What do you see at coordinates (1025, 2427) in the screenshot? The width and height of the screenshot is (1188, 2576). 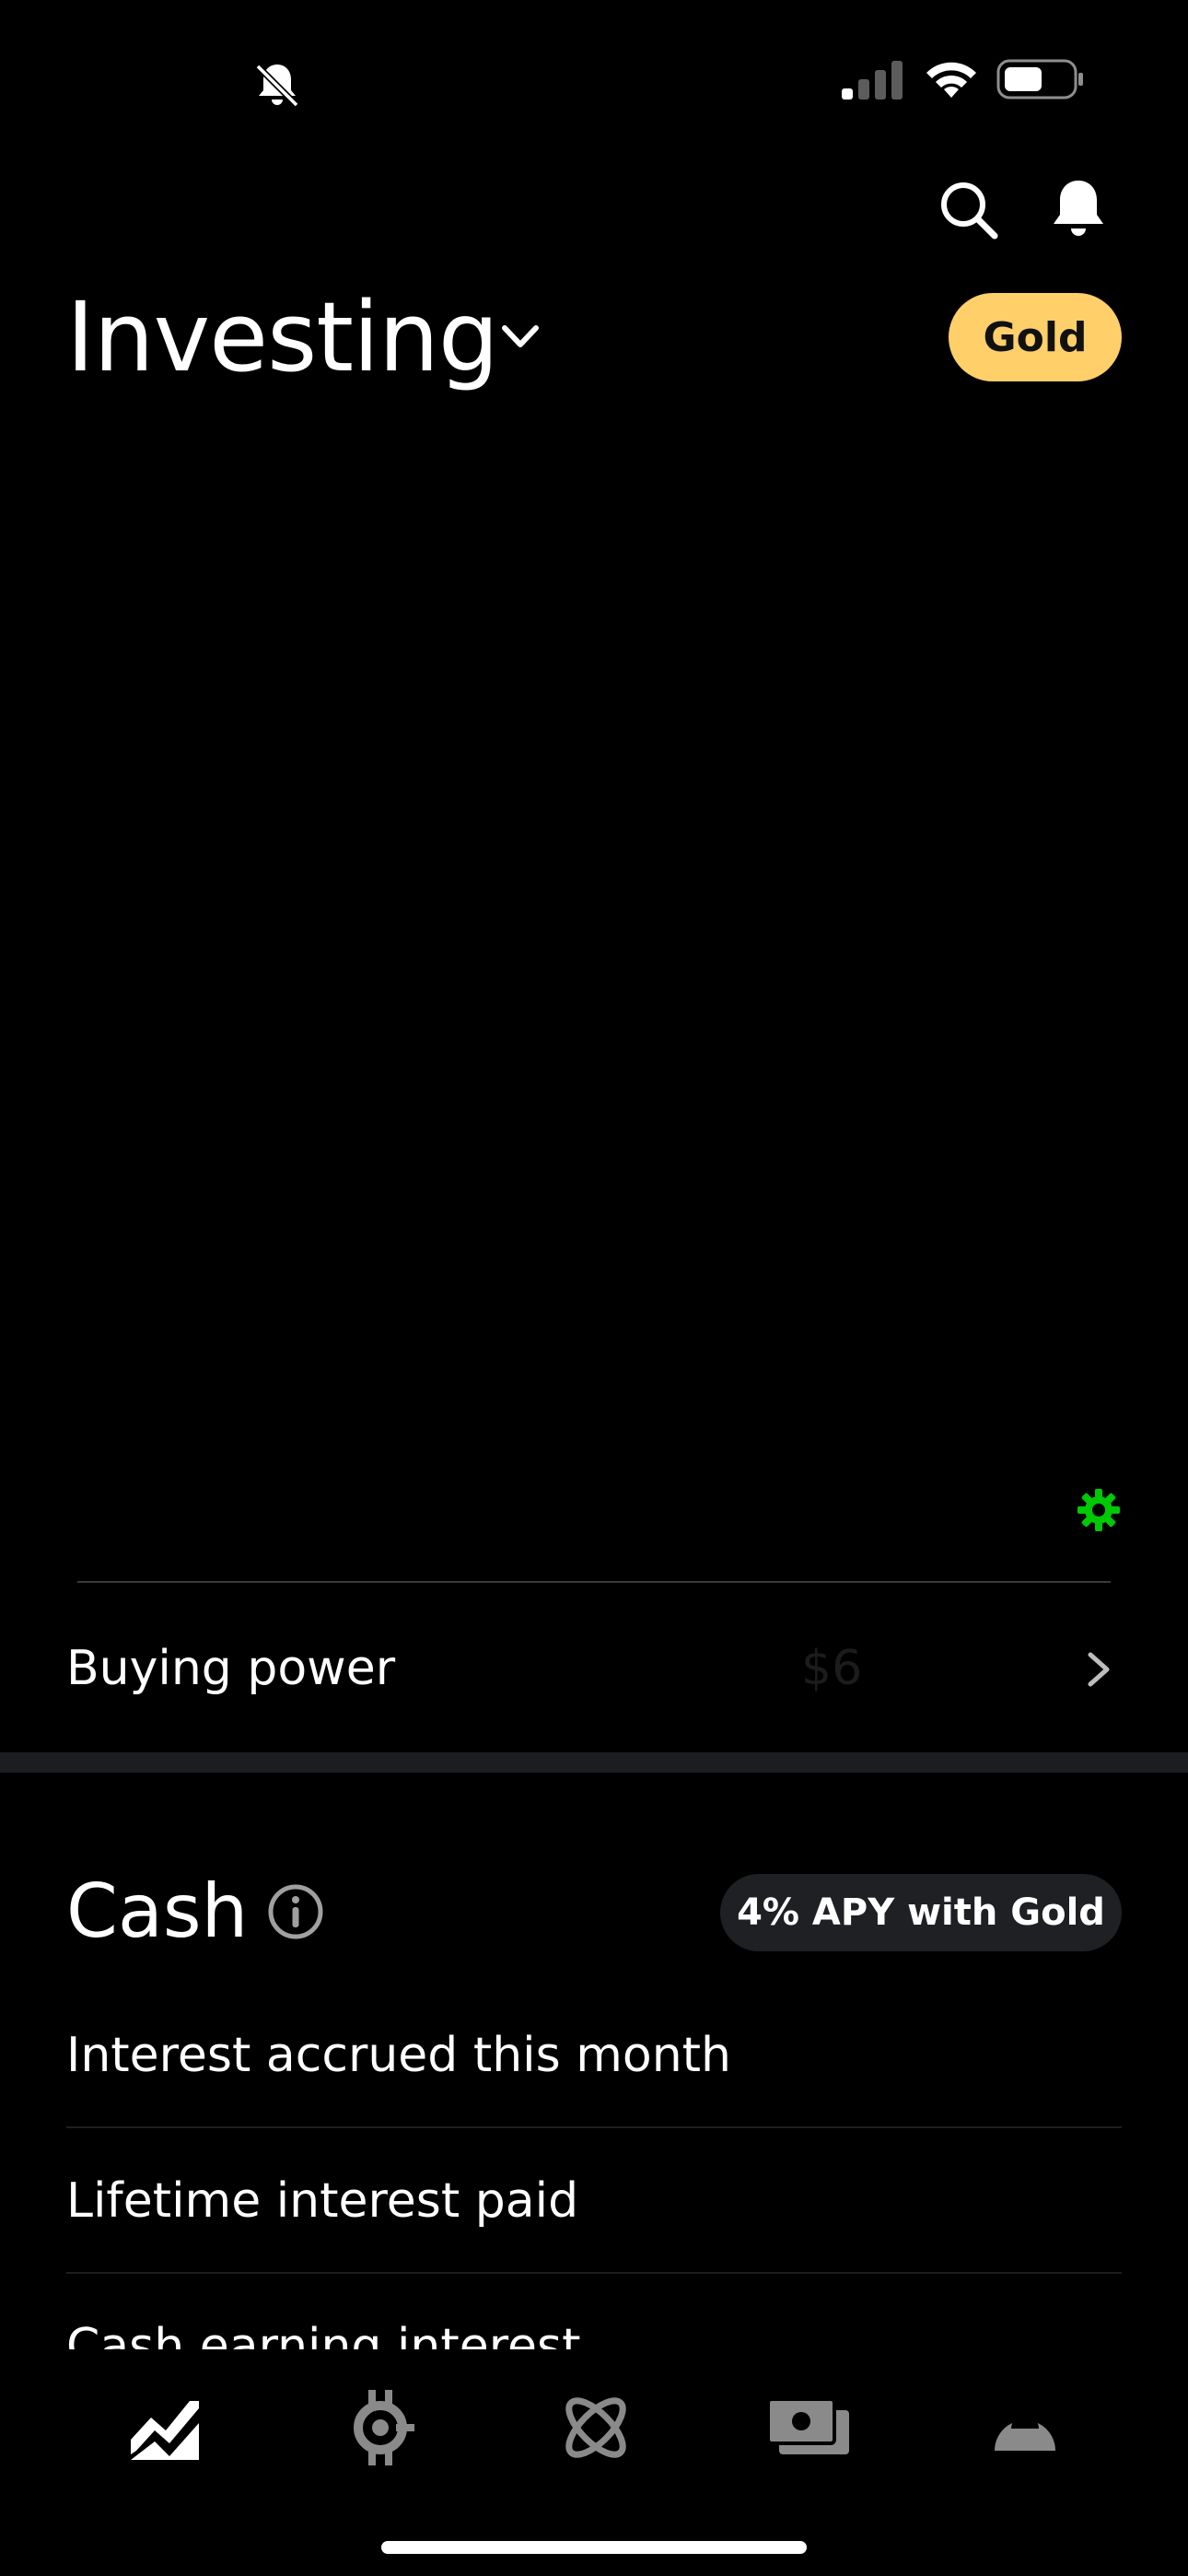 I see `account-tab-icon` at bounding box center [1025, 2427].